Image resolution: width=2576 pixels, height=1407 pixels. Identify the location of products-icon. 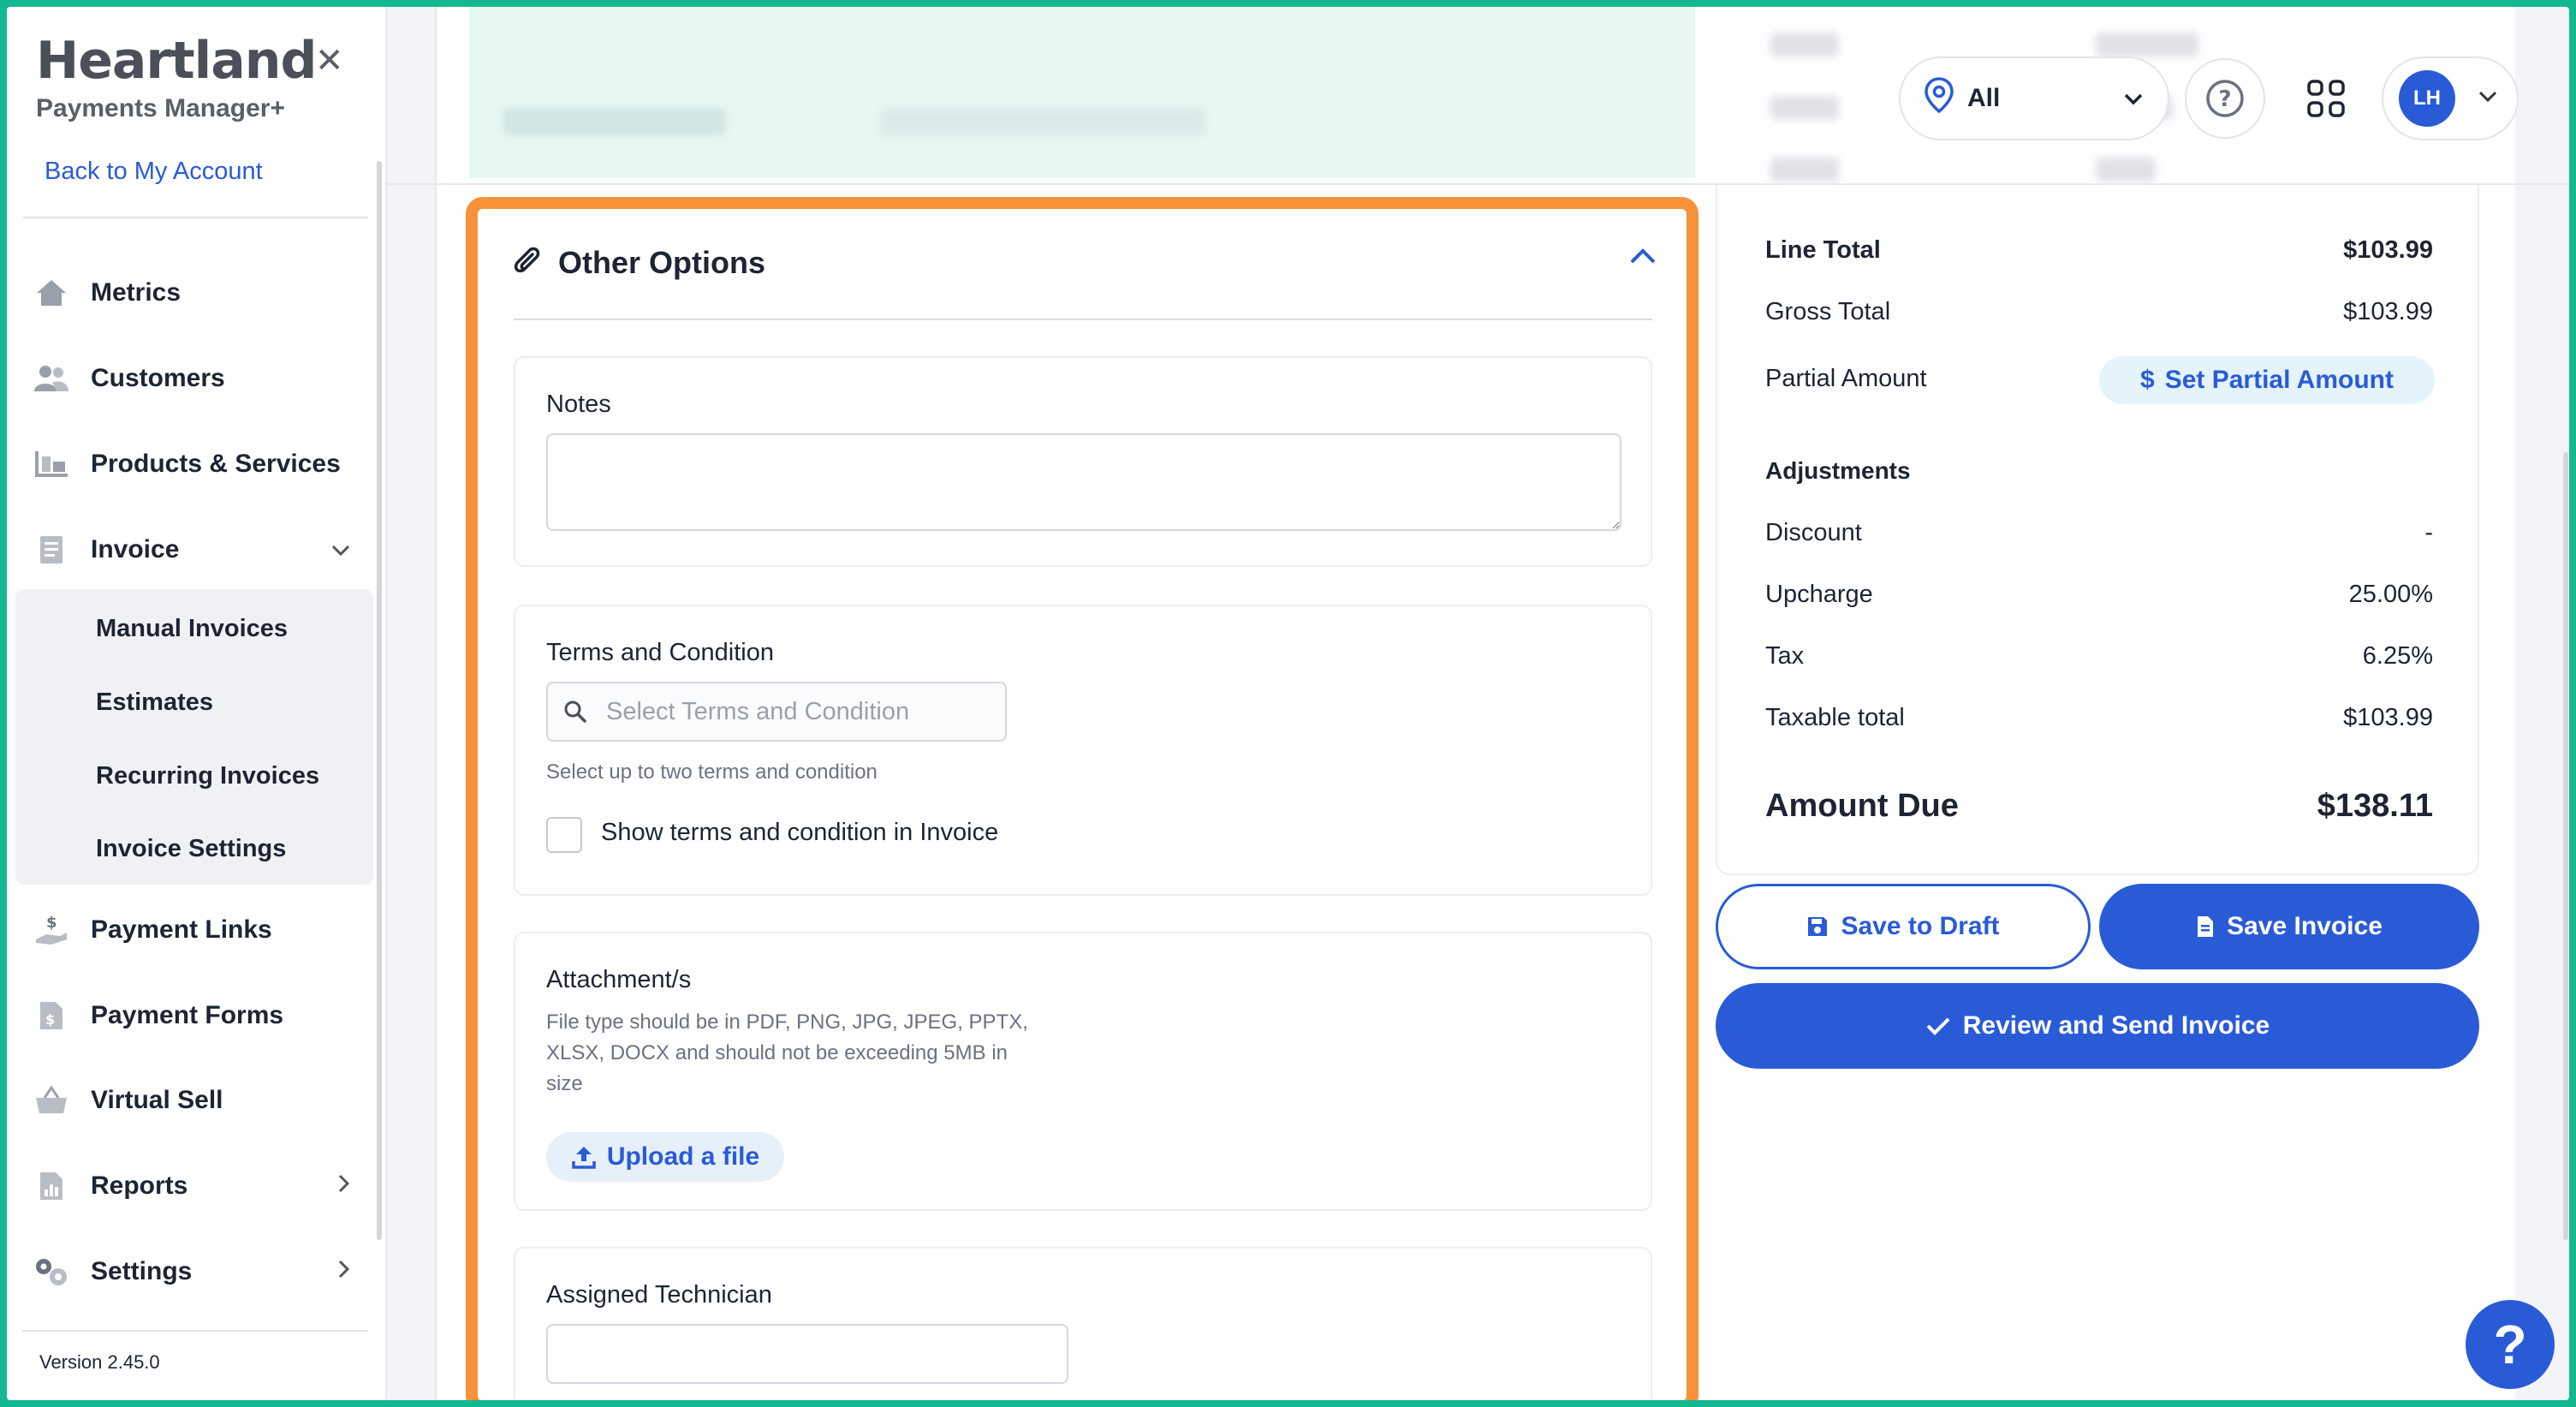
(51, 464).